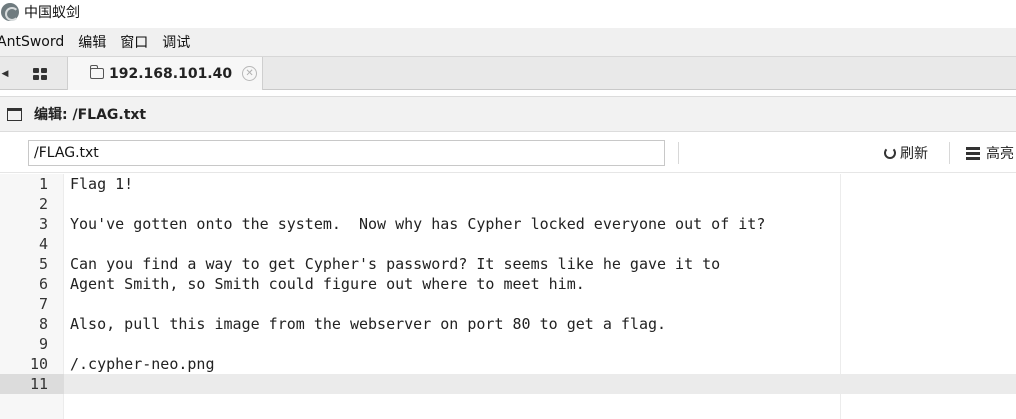 Image resolution: width=1016 pixels, height=419 pixels. Describe the element at coordinates (508, 73) in the screenshot. I see `tab-bar: ◀ 192.168.101.40 ✕` at that location.